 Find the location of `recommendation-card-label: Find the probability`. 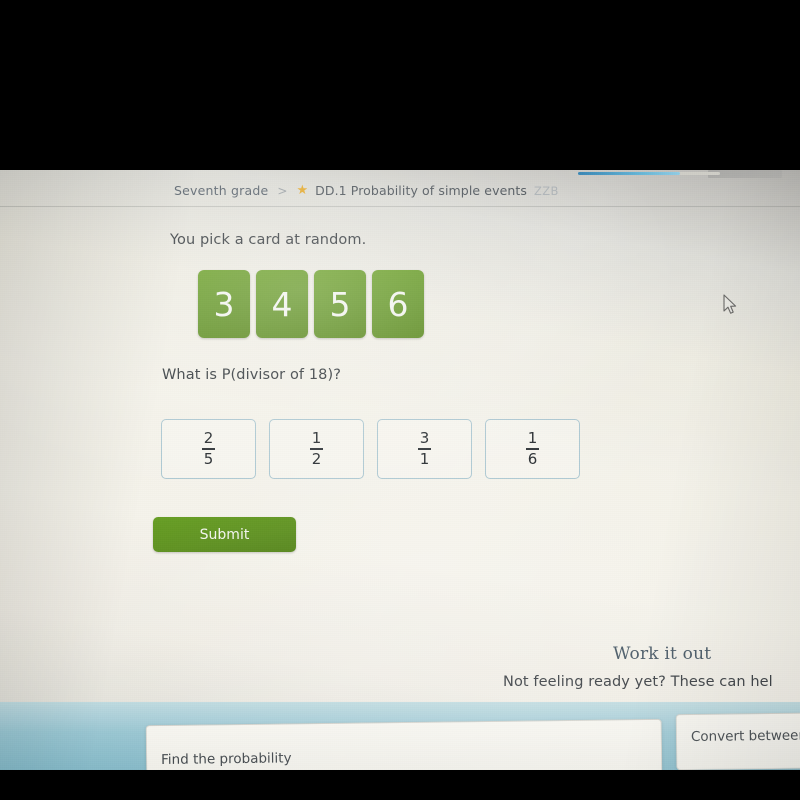

recommendation-card-label: Find the probability is located at coordinates (226, 759).